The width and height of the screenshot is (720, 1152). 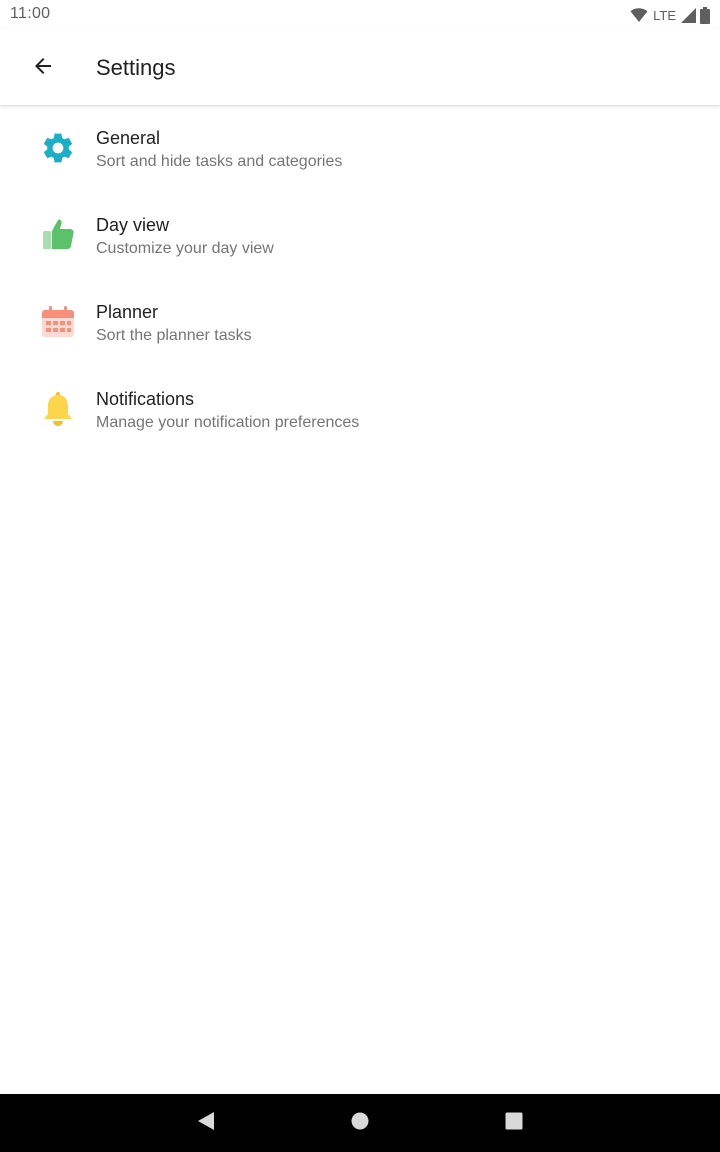 What do you see at coordinates (360, 67) in the screenshot?
I see `app-bar: Settings` at bounding box center [360, 67].